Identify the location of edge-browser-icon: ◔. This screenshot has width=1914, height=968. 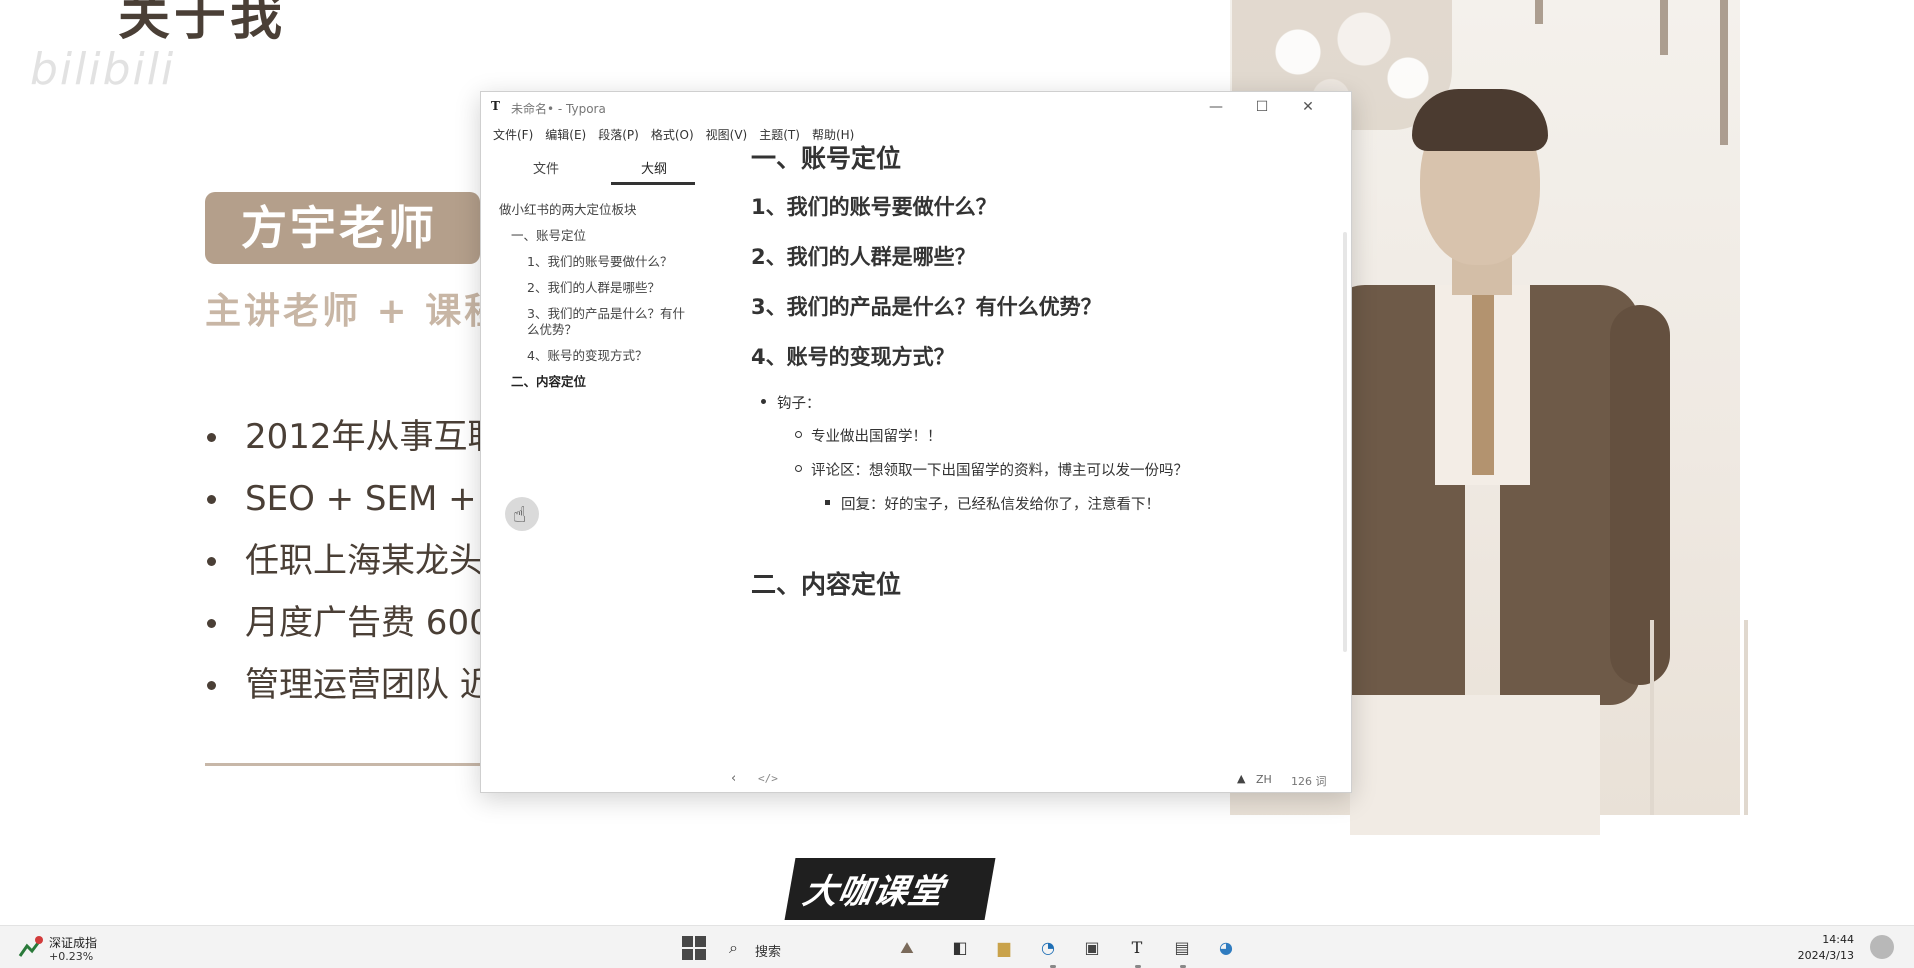
(1048, 948).